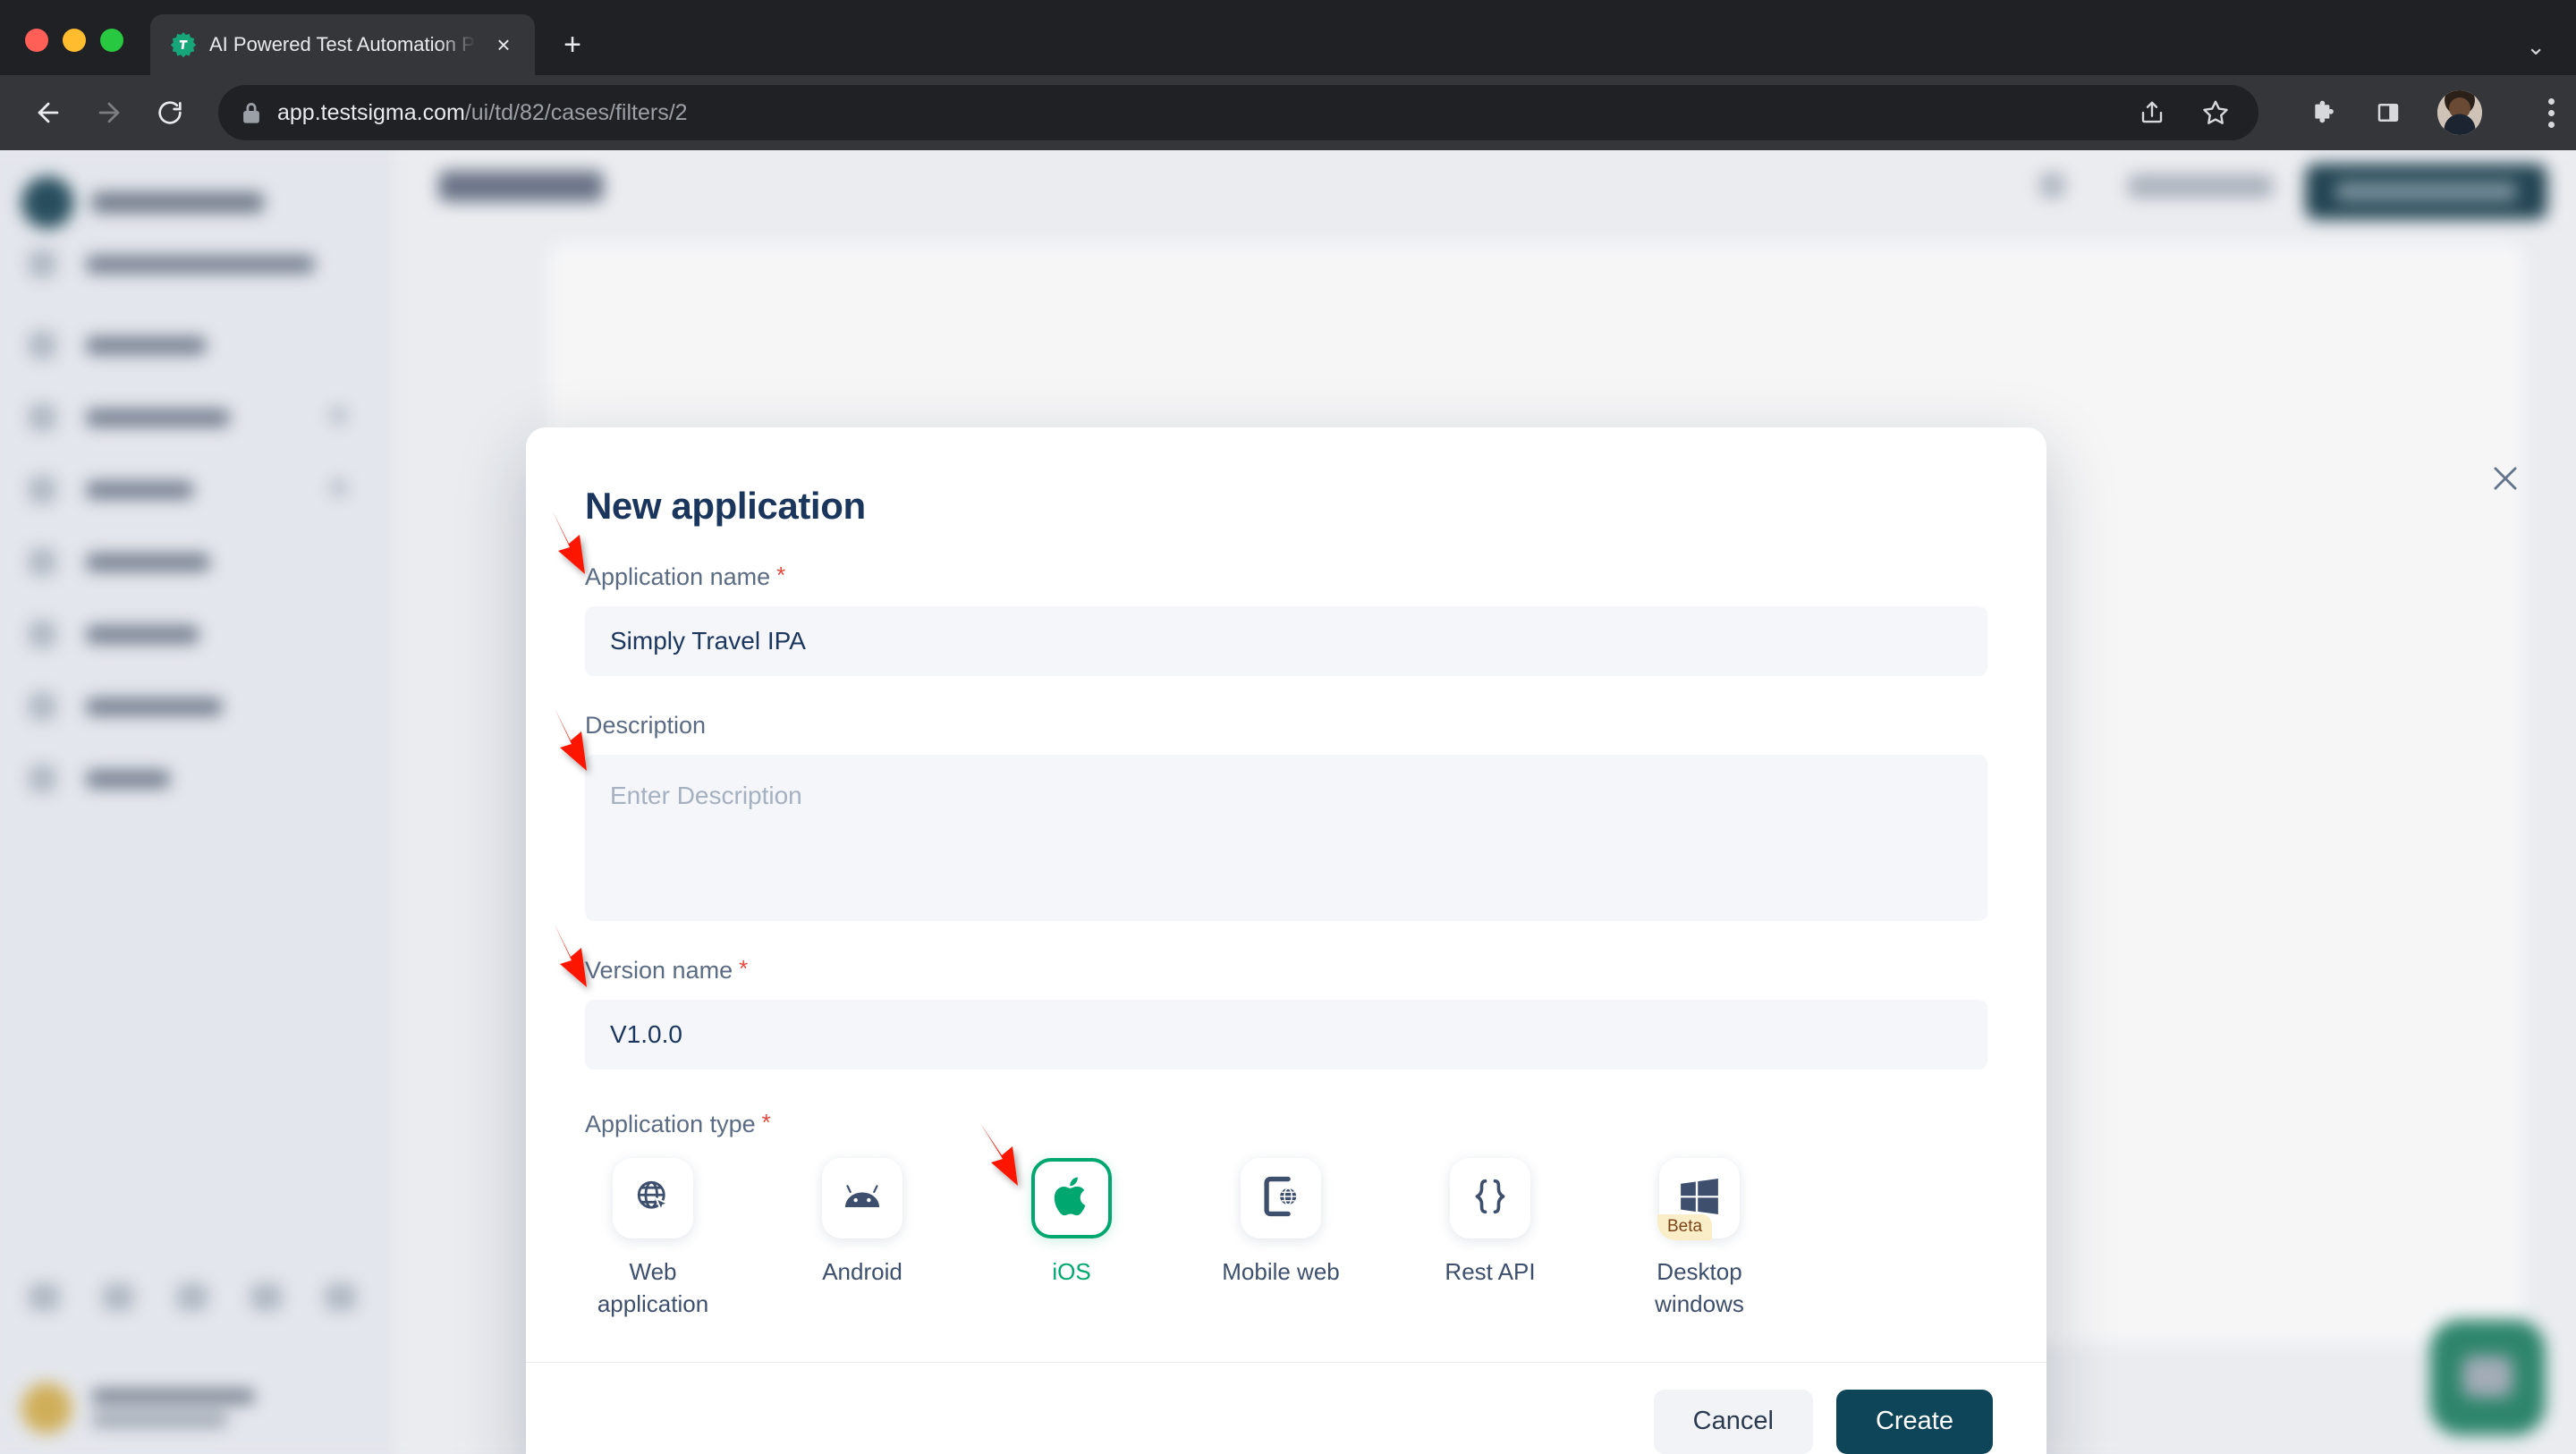 The height and width of the screenshot is (1454, 2576). Describe the element at coordinates (1286, 641) in the screenshot. I see `application-name-input: Simply Travel IPA` at that location.